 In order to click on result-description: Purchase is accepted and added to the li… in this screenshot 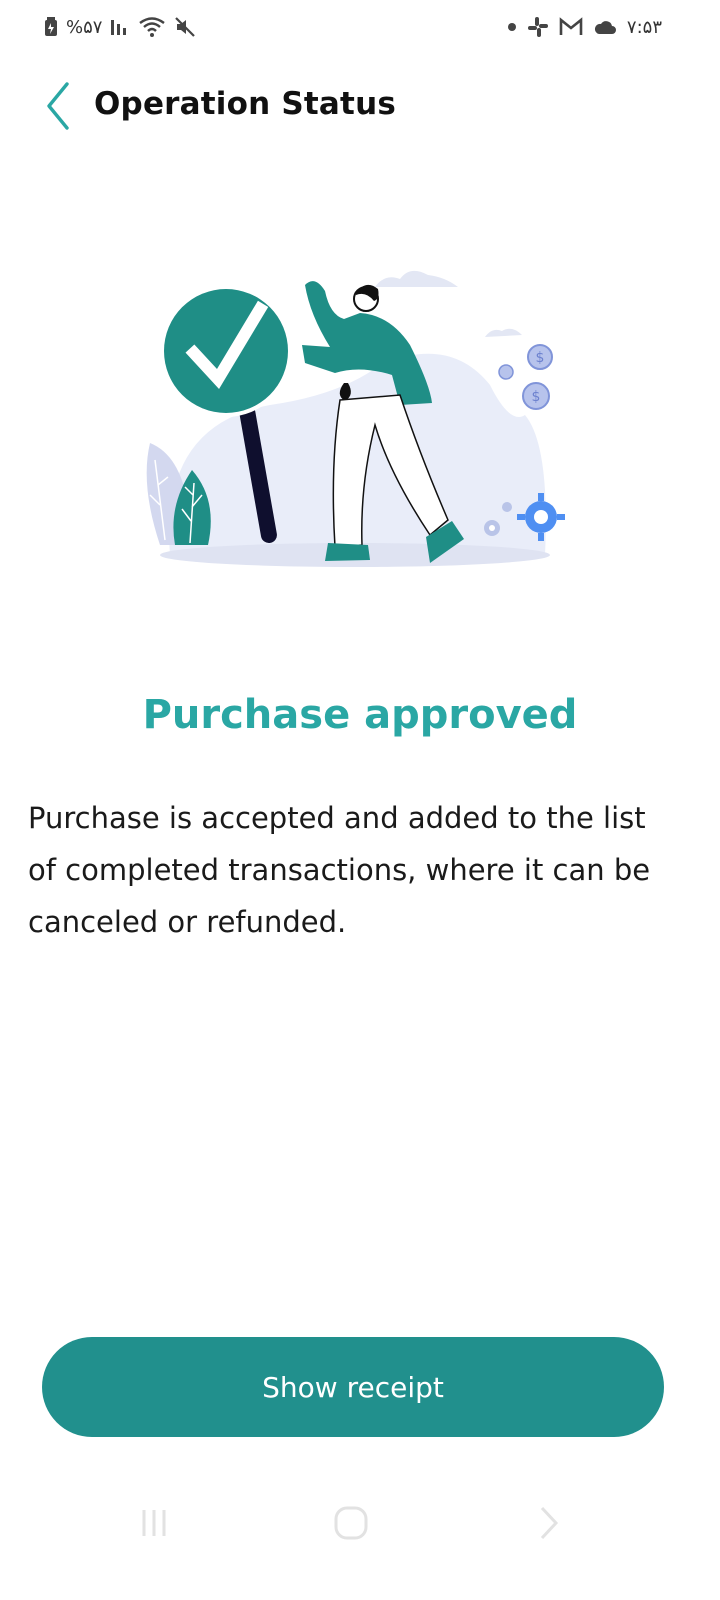, I will do `click(339, 870)`.